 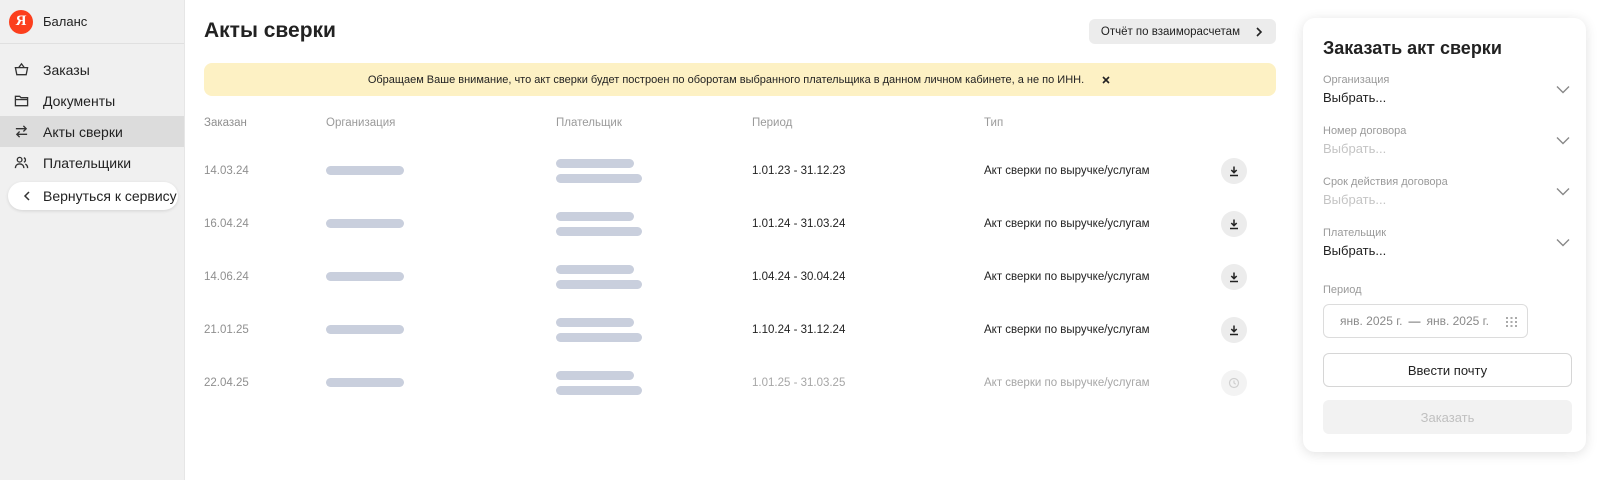 What do you see at coordinates (1447, 417) in the screenshot?
I see `order-button: Заказать` at bounding box center [1447, 417].